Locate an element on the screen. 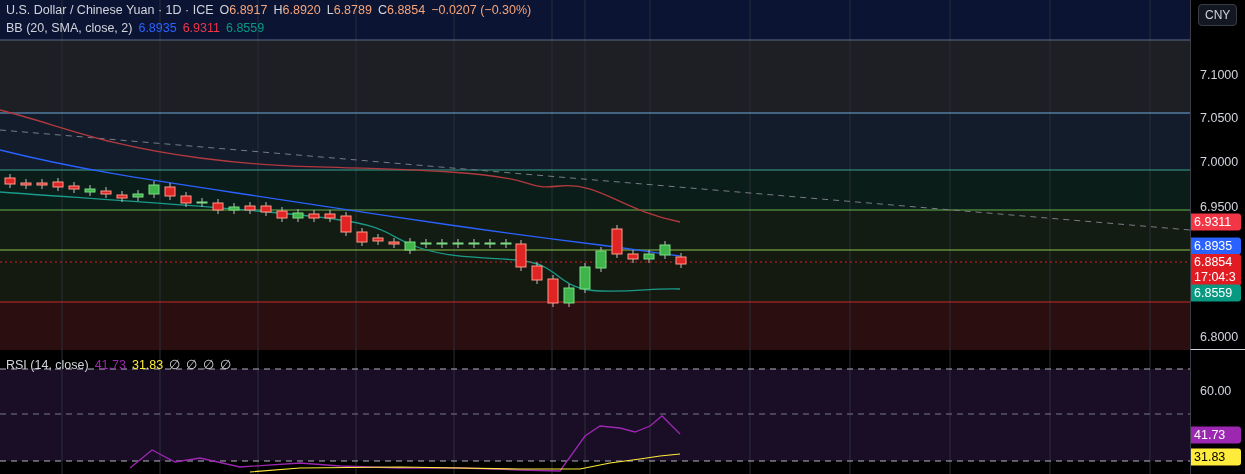 This screenshot has height=474, width=1245. rsi-tag: 41.73 is located at coordinates (1216, 435).